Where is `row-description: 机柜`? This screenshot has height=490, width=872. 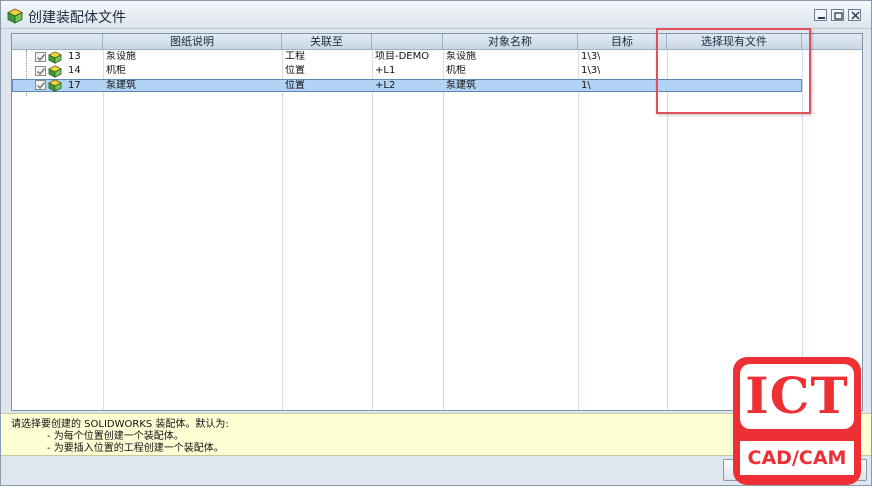 row-description: 机柜 is located at coordinates (116, 70).